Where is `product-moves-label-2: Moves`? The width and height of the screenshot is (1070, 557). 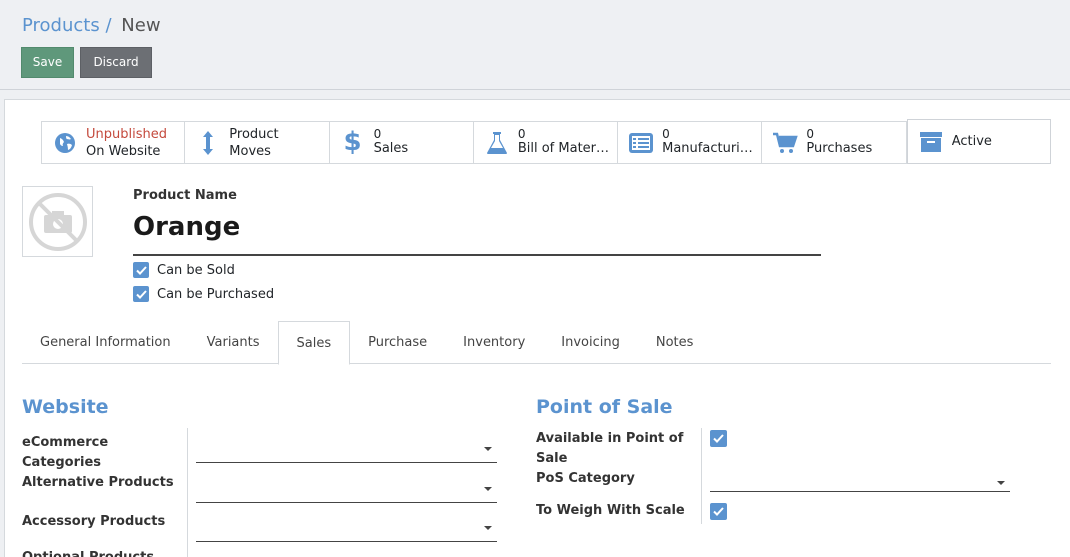 product-moves-label-2: Moves is located at coordinates (250, 151).